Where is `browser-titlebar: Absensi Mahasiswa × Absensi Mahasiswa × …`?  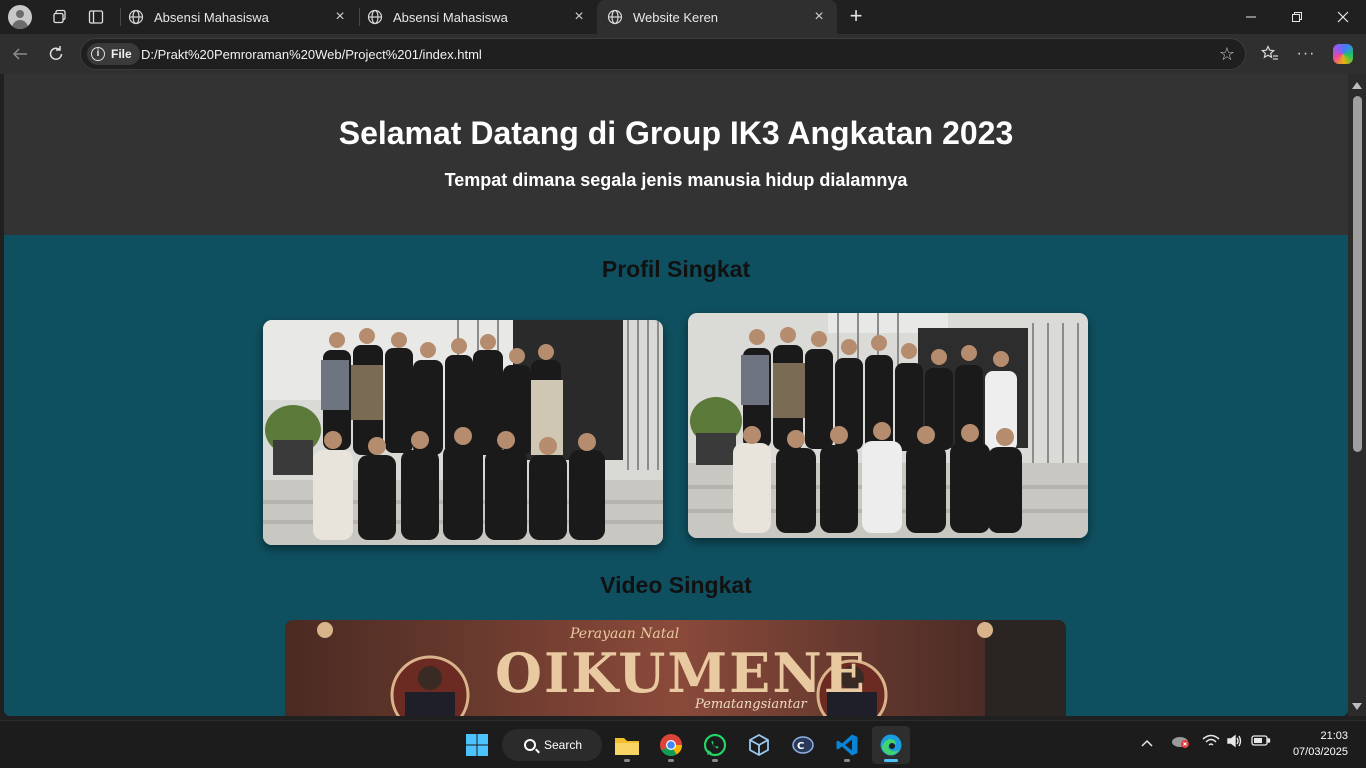 browser-titlebar: Absensi Mahasiswa × Absensi Mahasiswa × … is located at coordinates (683, 17).